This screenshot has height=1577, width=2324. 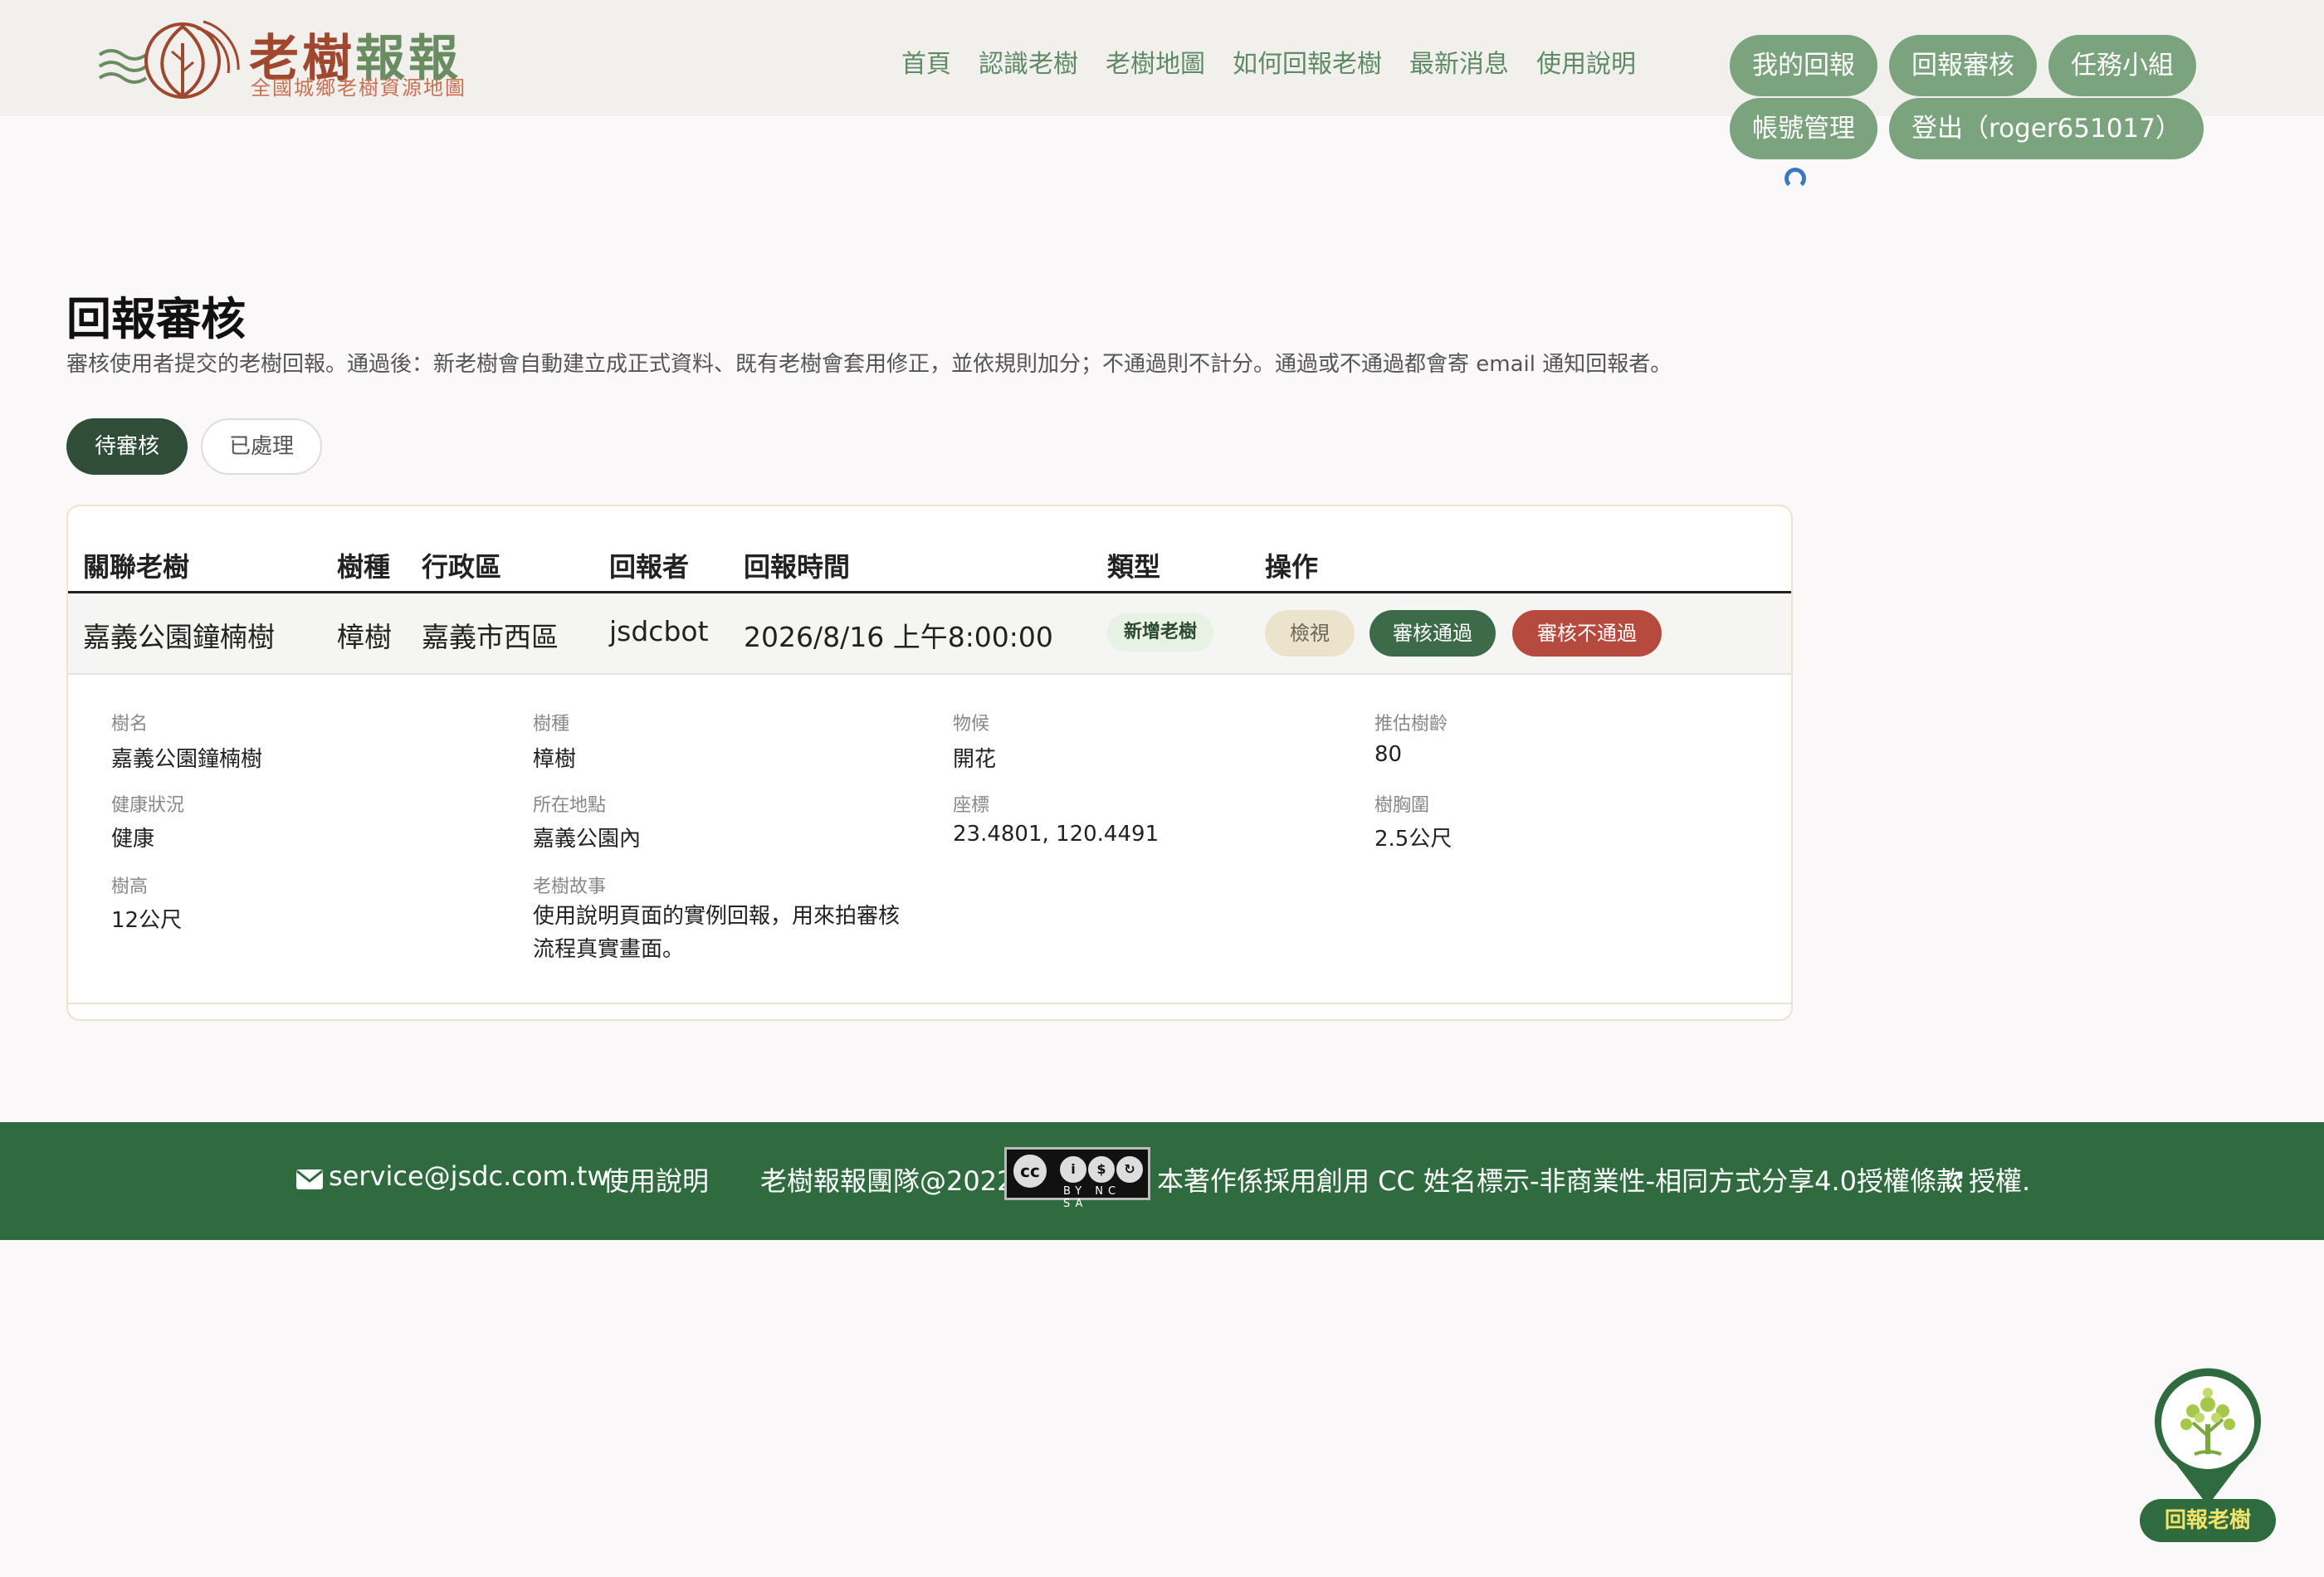 What do you see at coordinates (187, 759) in the screenshot?
I see `detail-name-value: 嘉義公園鐘楠樹` at bounding box center [187, 759].